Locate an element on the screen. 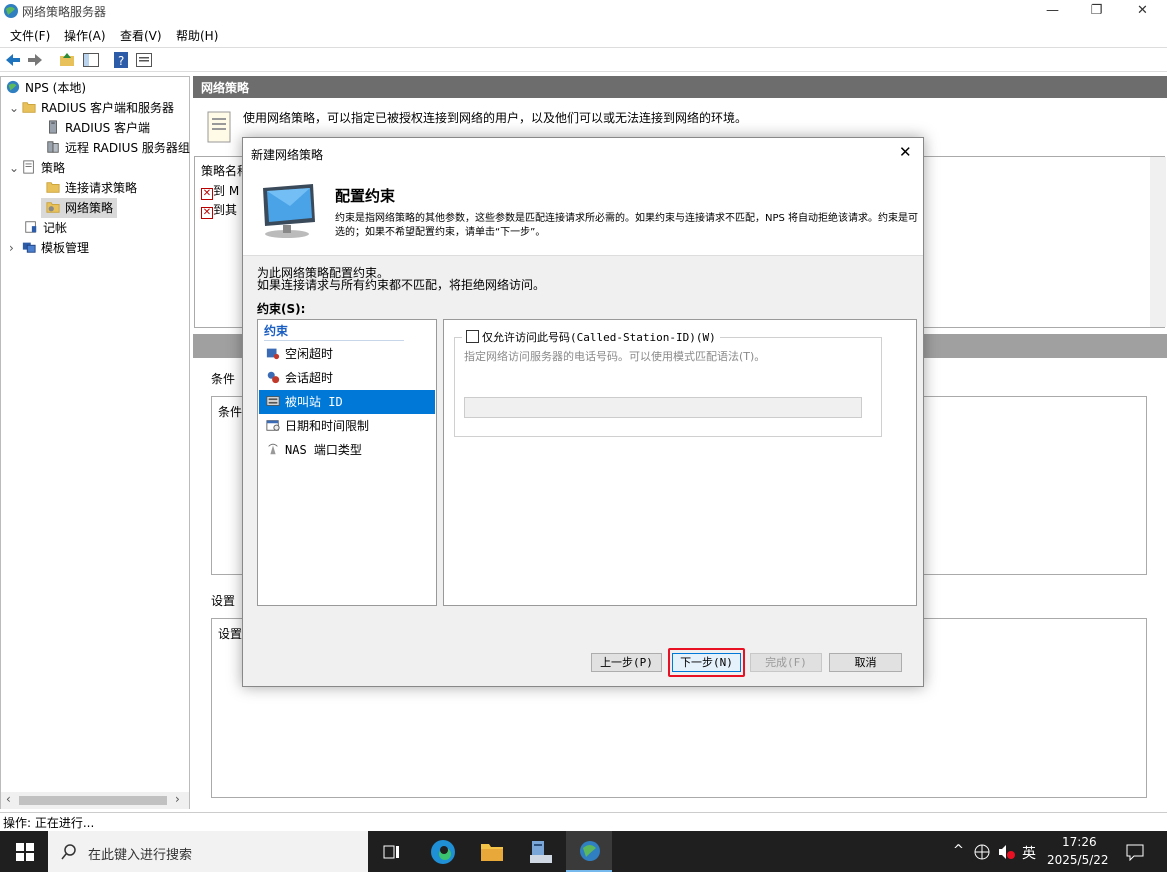 The height and width of the screenshot is (872, 1167). globe-icon is located at coordinates (13, 87).